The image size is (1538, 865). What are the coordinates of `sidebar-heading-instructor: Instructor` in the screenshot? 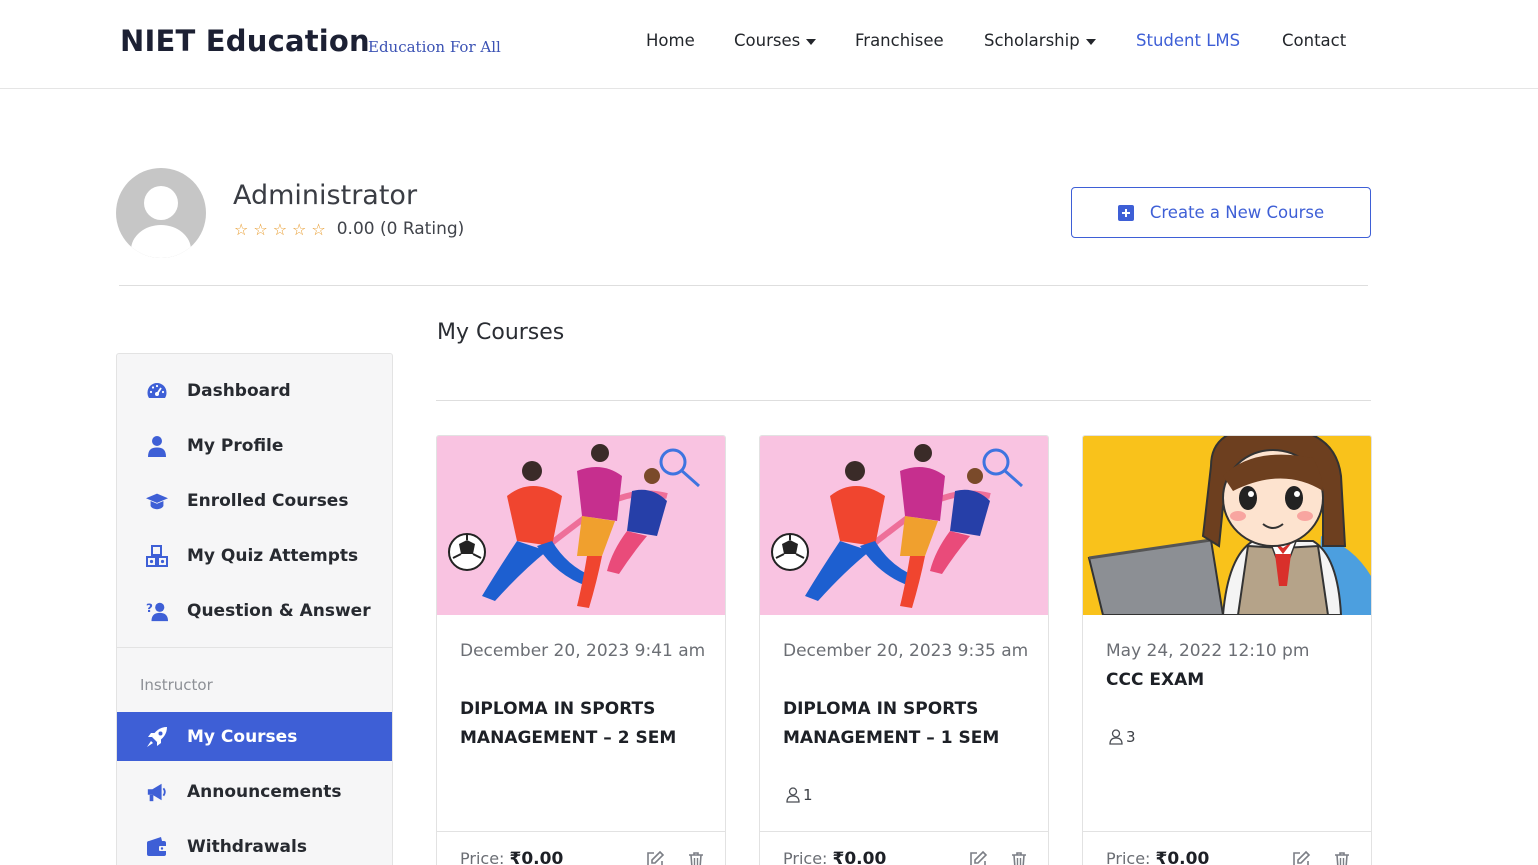 It's located at (176, 685).